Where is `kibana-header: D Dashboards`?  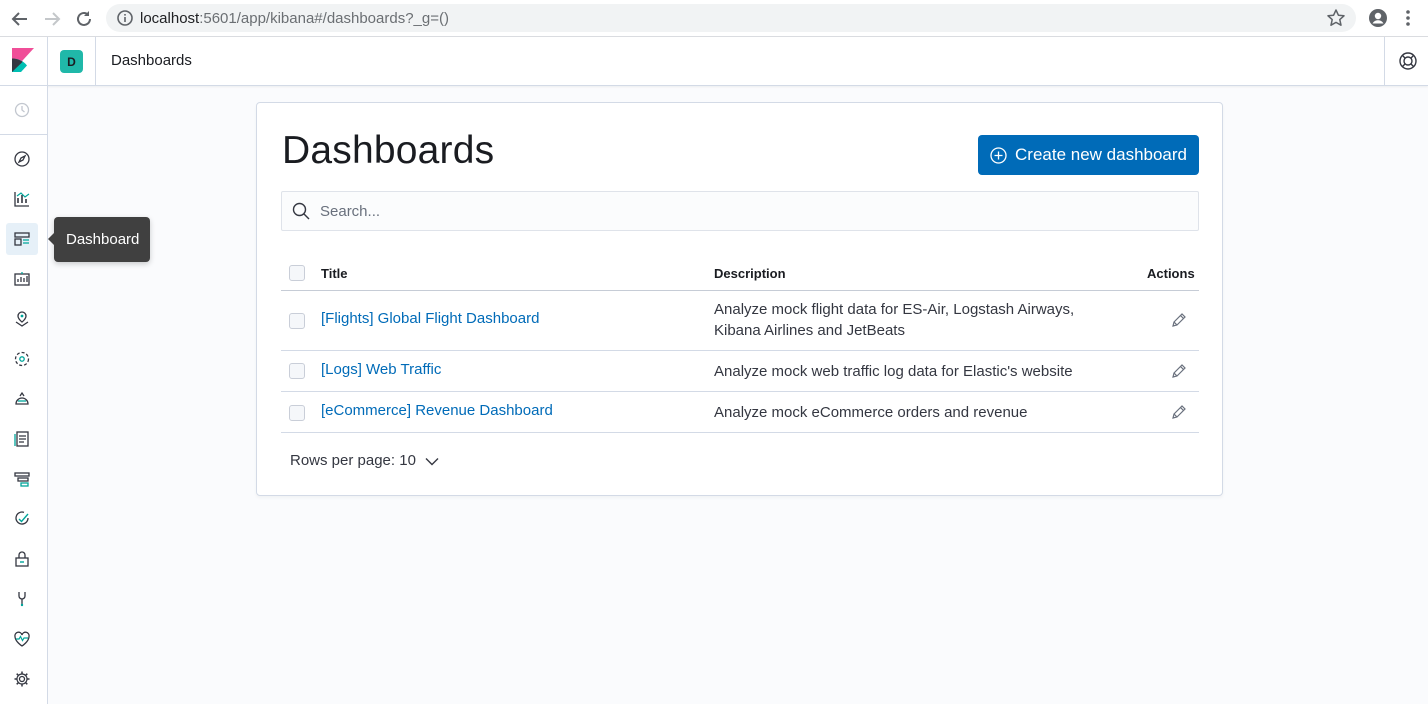 kibana-header: D Dashboards is located at coordinates (714, 61).